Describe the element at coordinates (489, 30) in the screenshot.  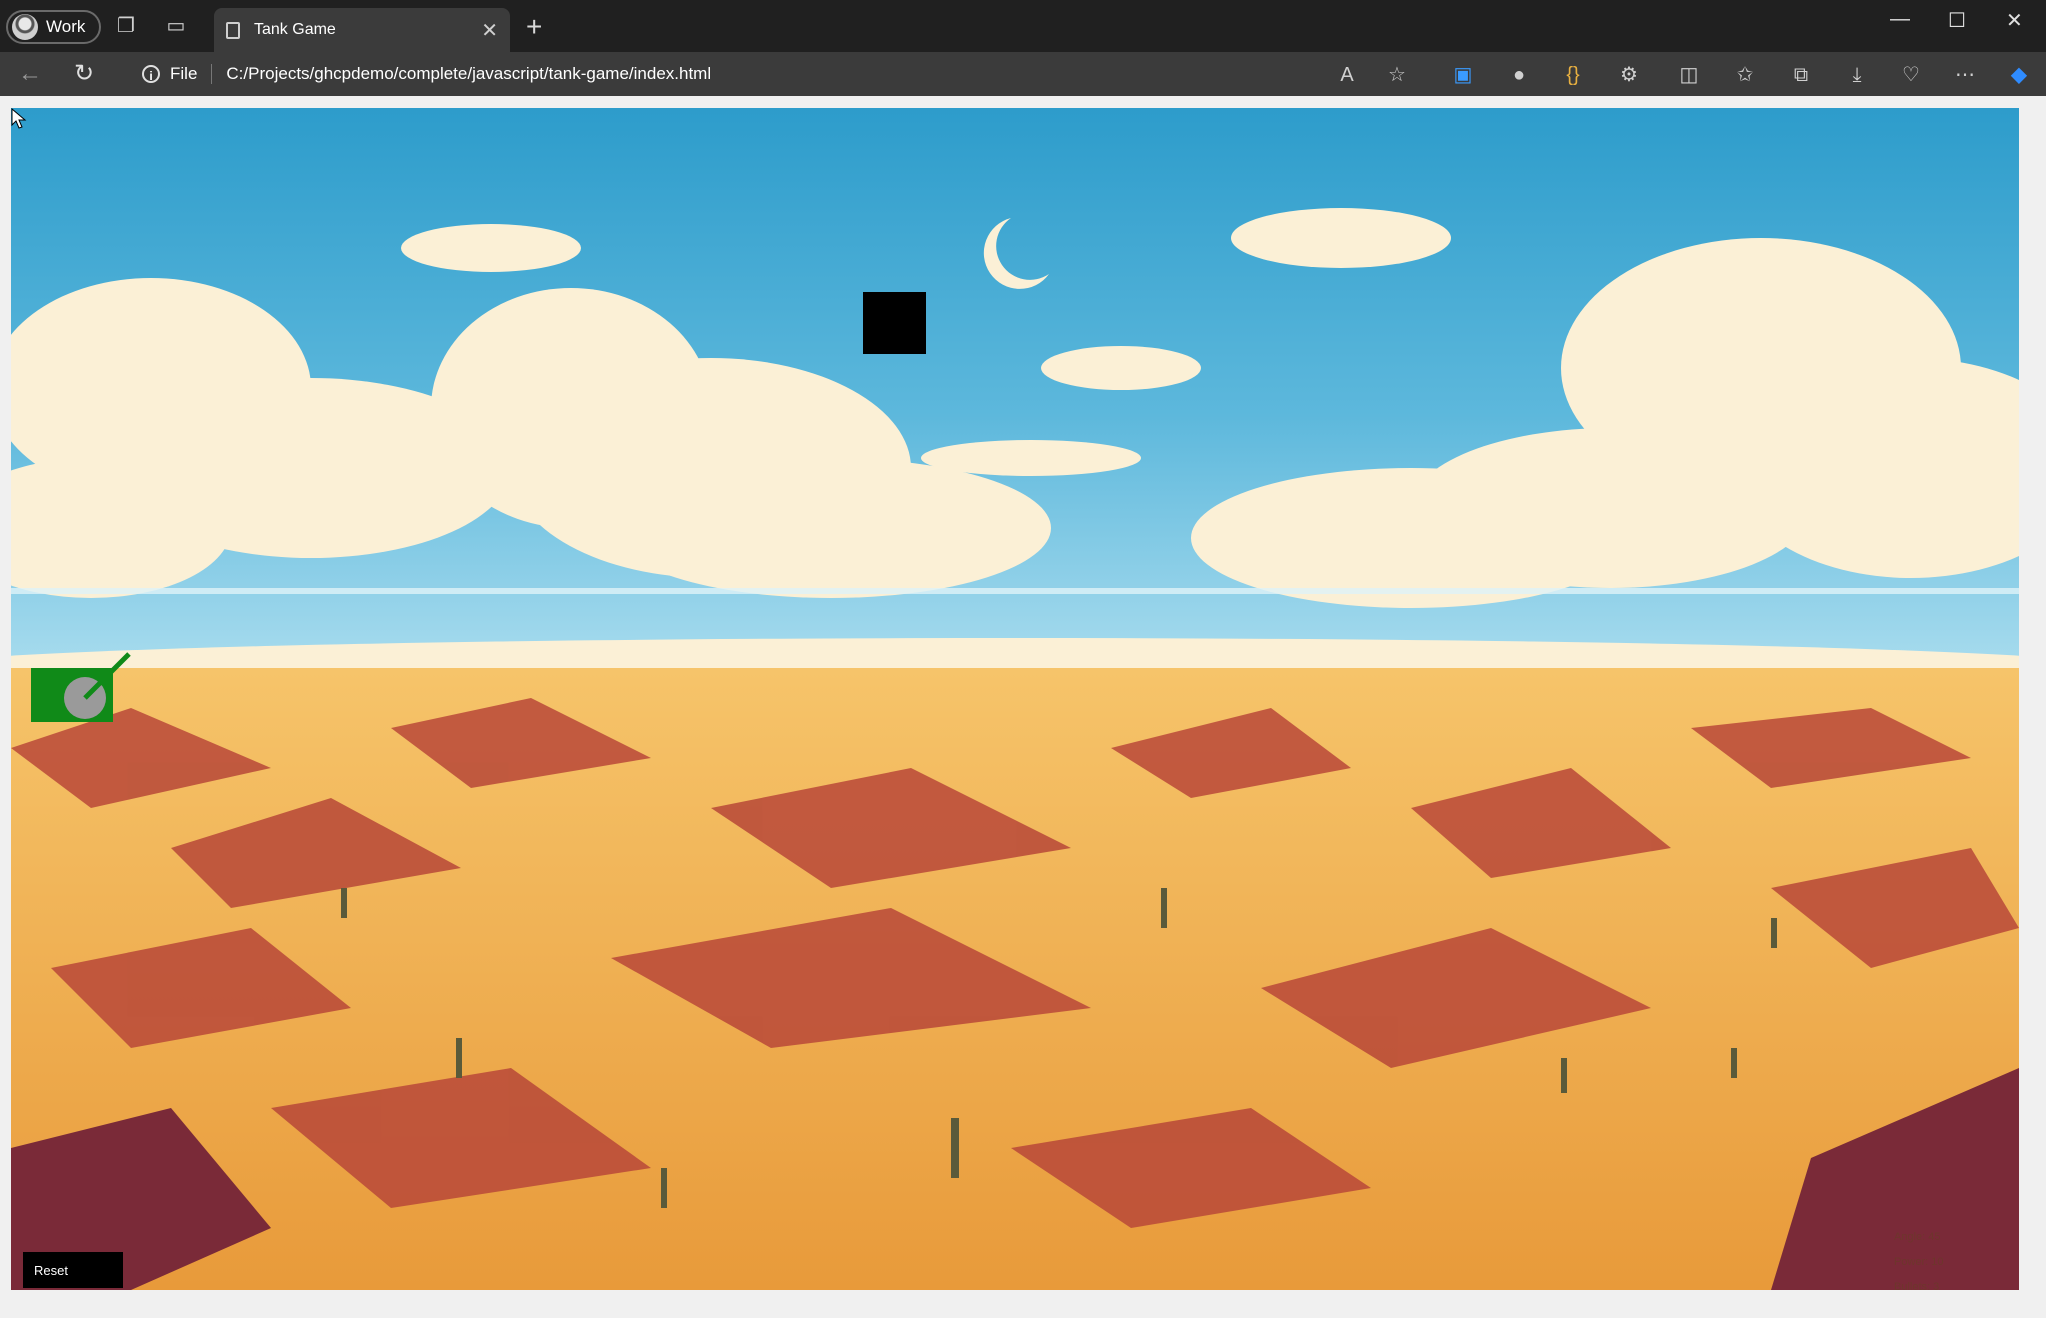
I see `close-tab-icon: ✕` at that location.